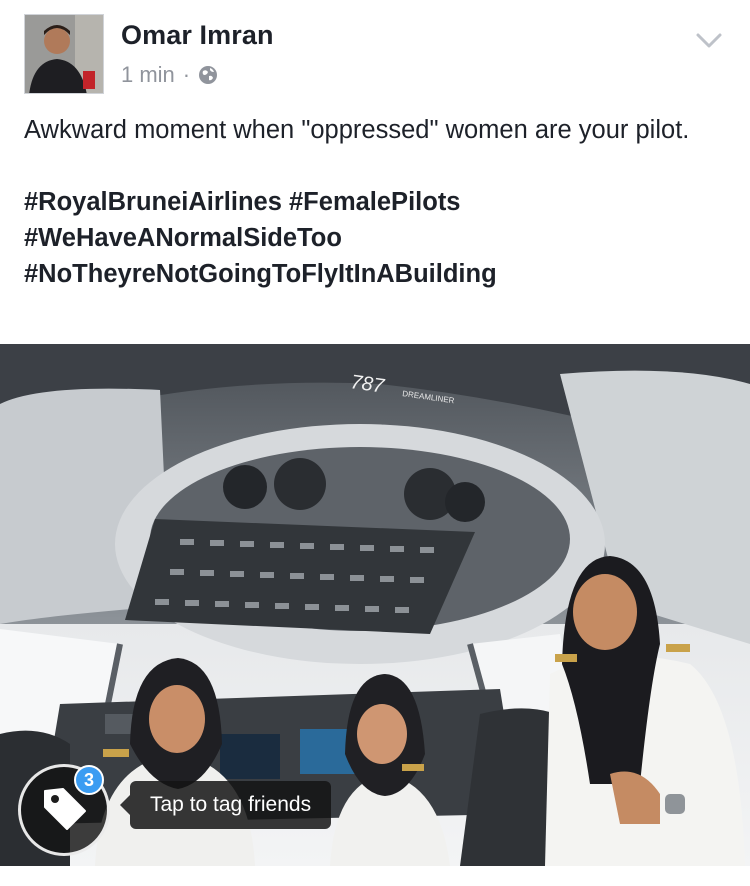 The height and width of the screenshot is (886, 750). Describe the element at coordinates (64, 54) in the screenshot. I see `avatar` at that location.